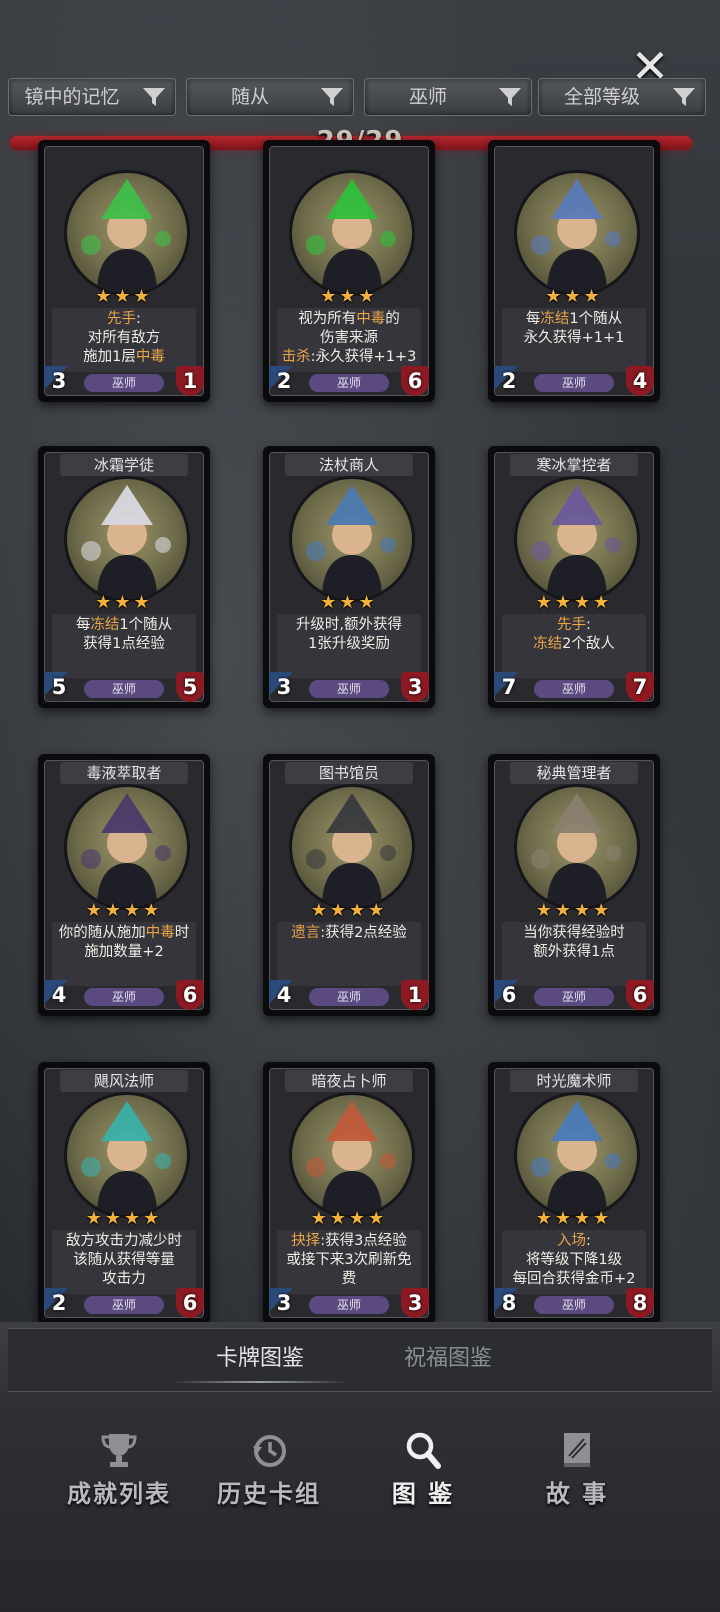  What do you see at coordinates (601, 97) in the screenshot?
I see `filter-label: 全部等级` at bounding box center [601, 97].